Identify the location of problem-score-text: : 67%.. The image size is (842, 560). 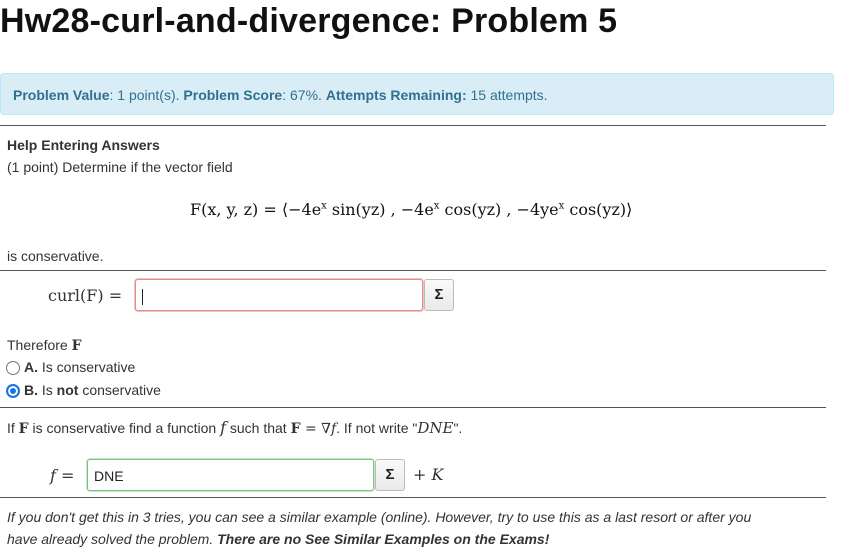
(302, 95).